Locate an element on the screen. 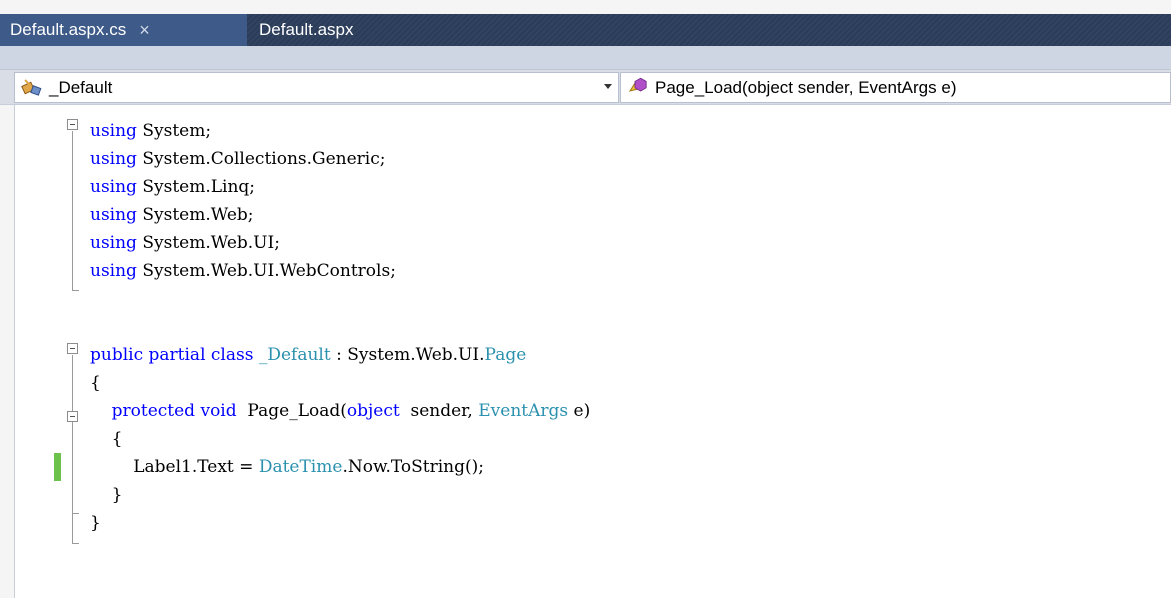 The width and height of the screenshot is (1171, 598). type-token: _Default is located at coordinates (294, 355).